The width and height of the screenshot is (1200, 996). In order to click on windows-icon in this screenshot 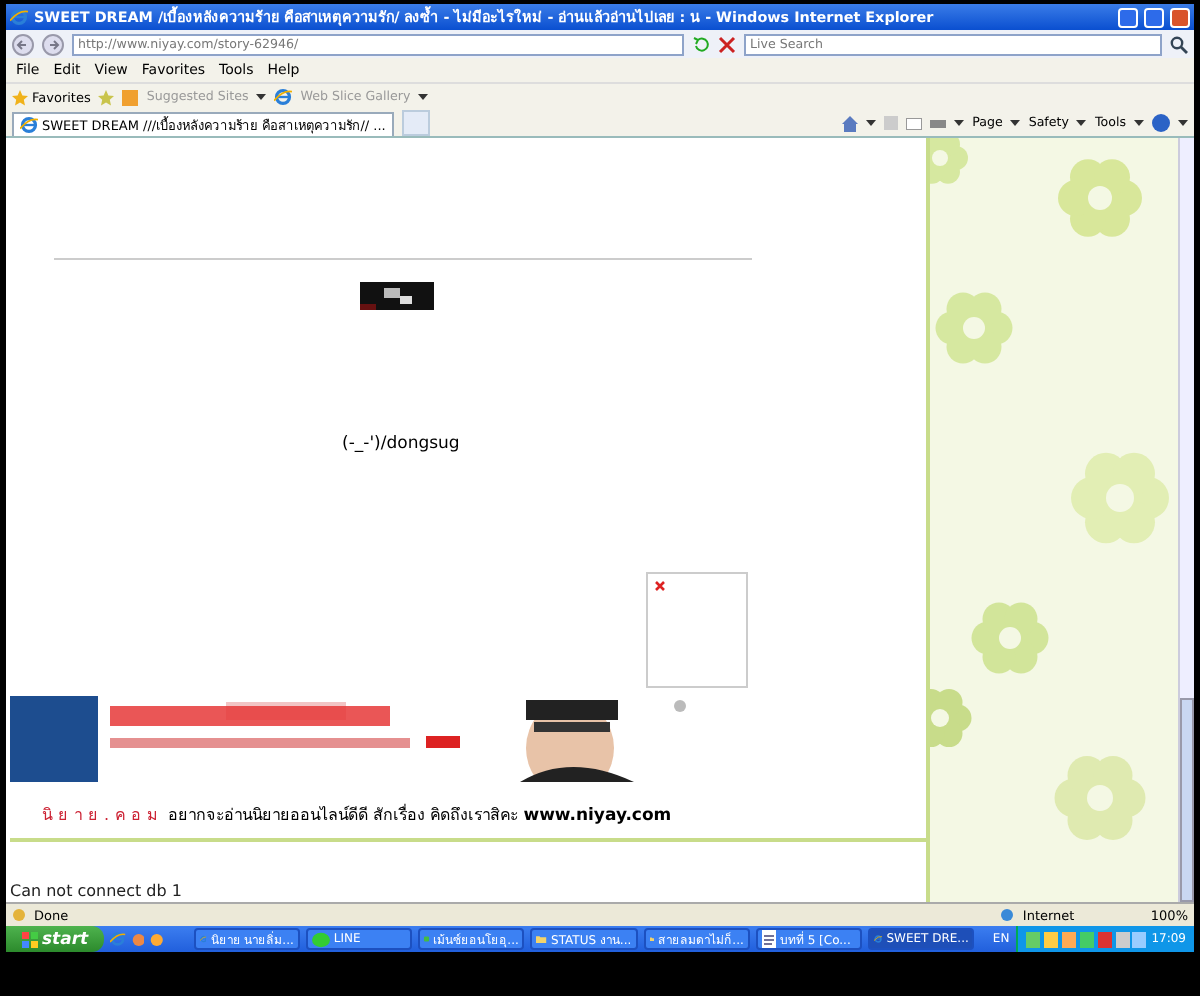, I will do `click(30, 939)`.